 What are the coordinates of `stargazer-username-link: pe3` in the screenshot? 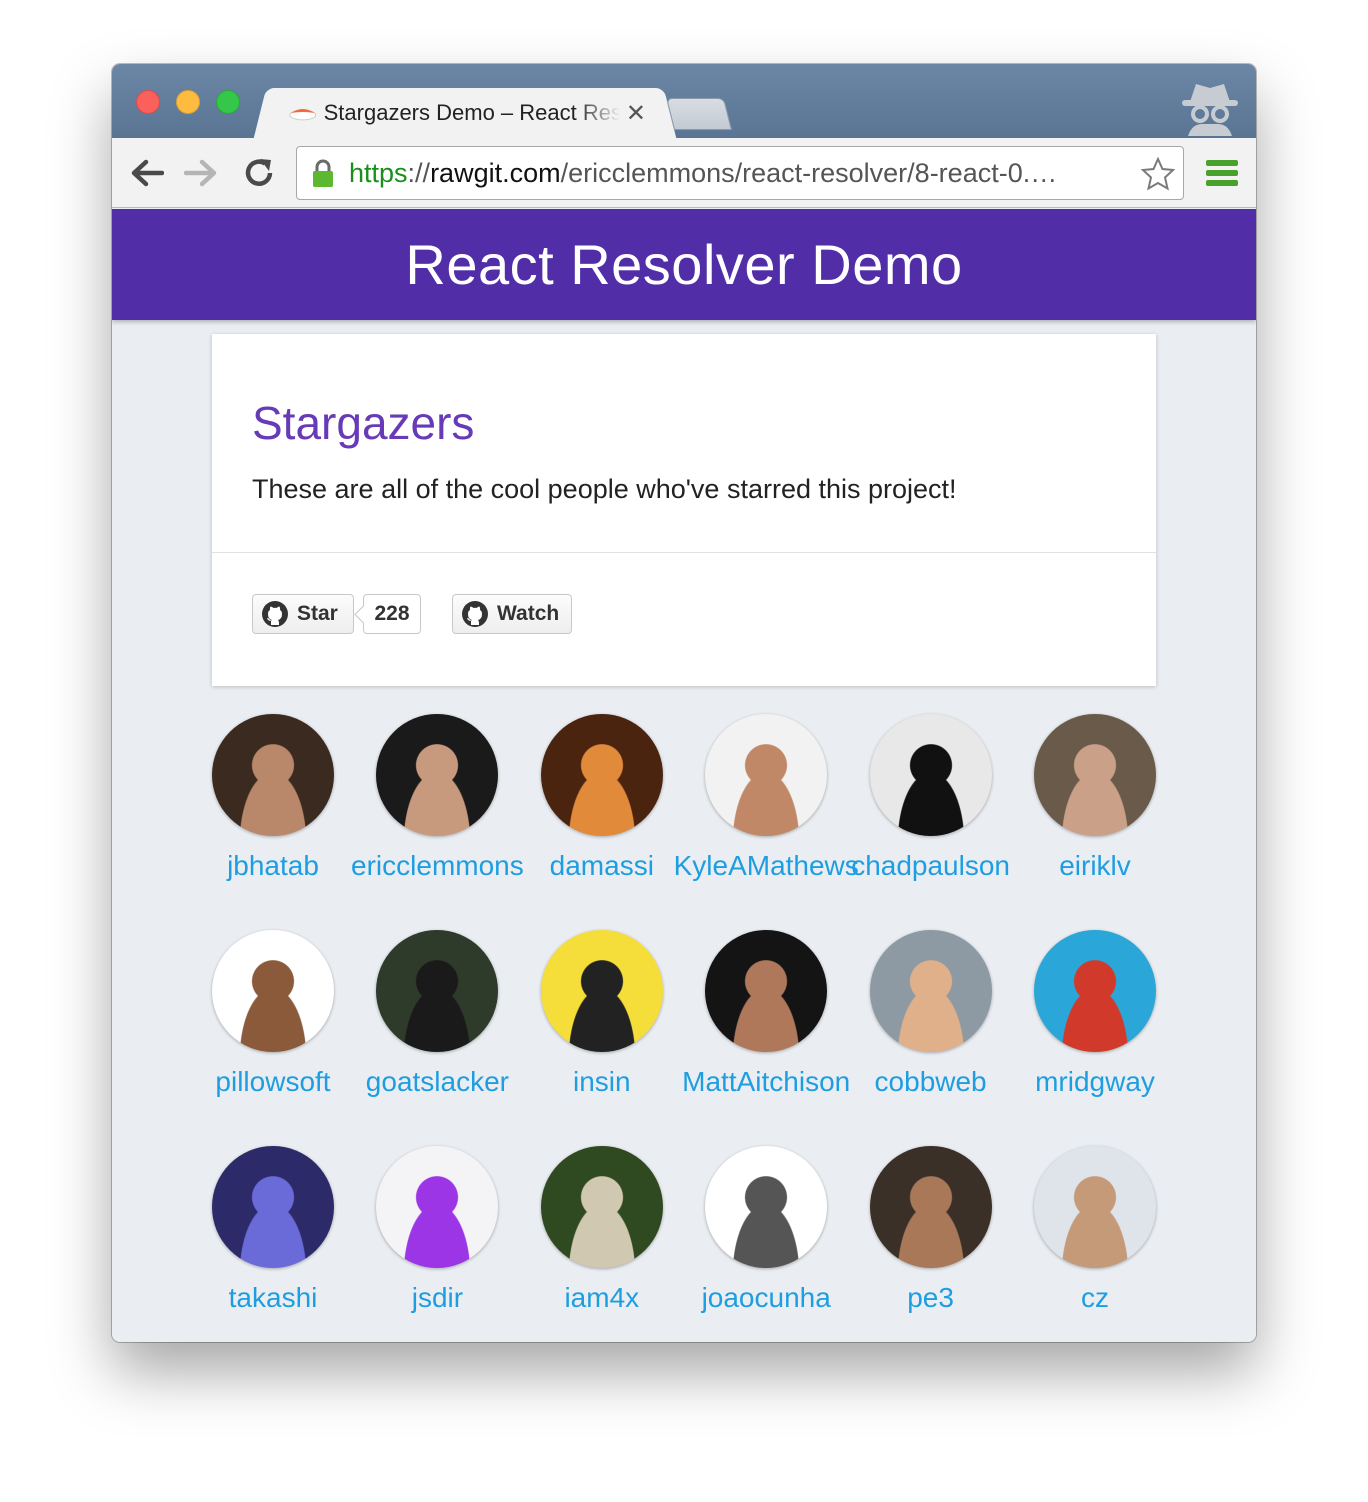 It's located at (930, 1298).